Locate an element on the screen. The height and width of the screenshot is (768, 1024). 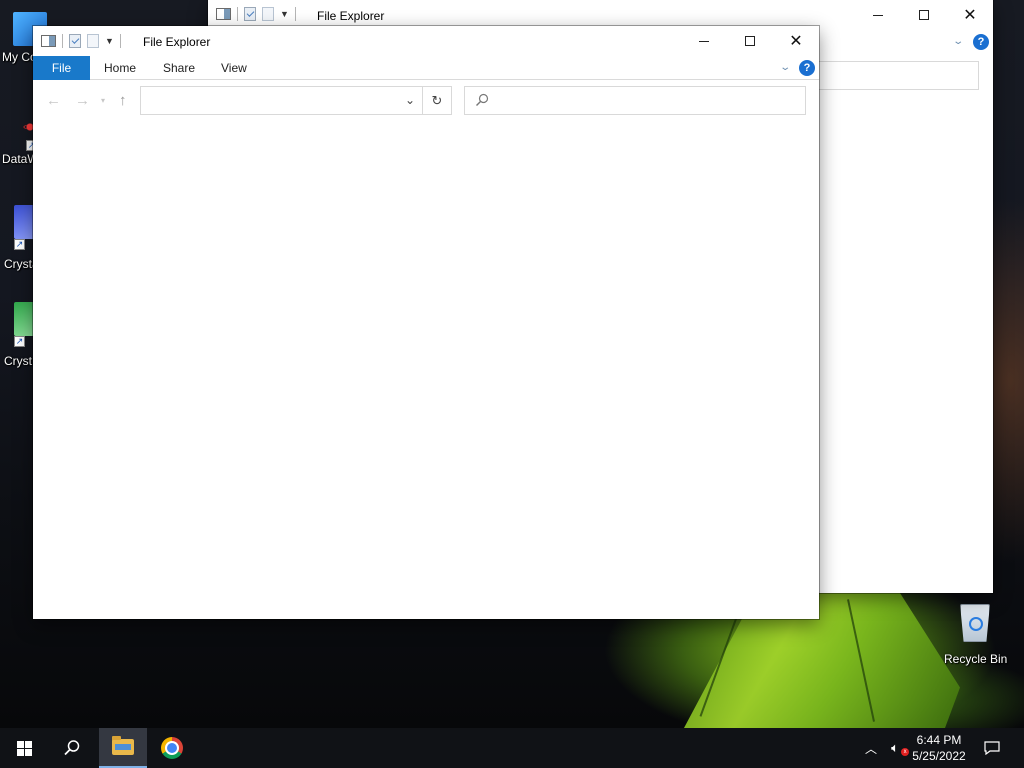
speaker-muted-icon: 🔈︎ x is located at coordinates (900, 748).